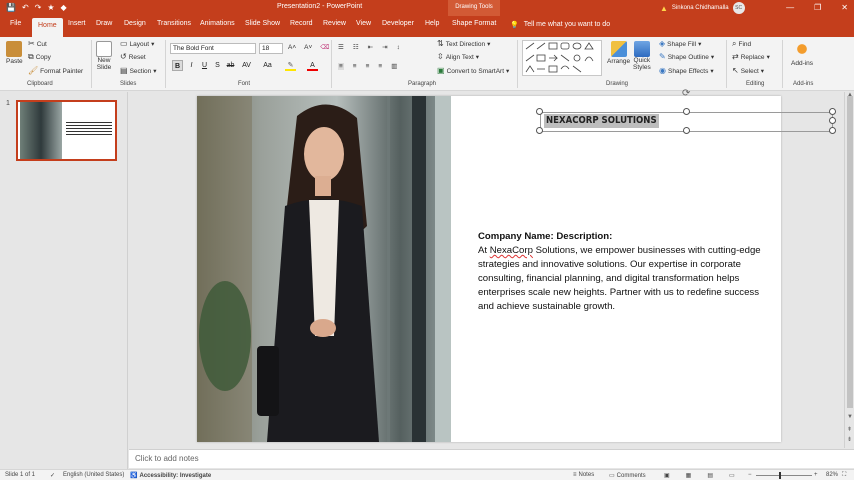 Image resolution: width=854 pixels, height=480 pixels. I want to click on accessibility-button: ♿ Accessibility: Investigate, so click(170, 476).